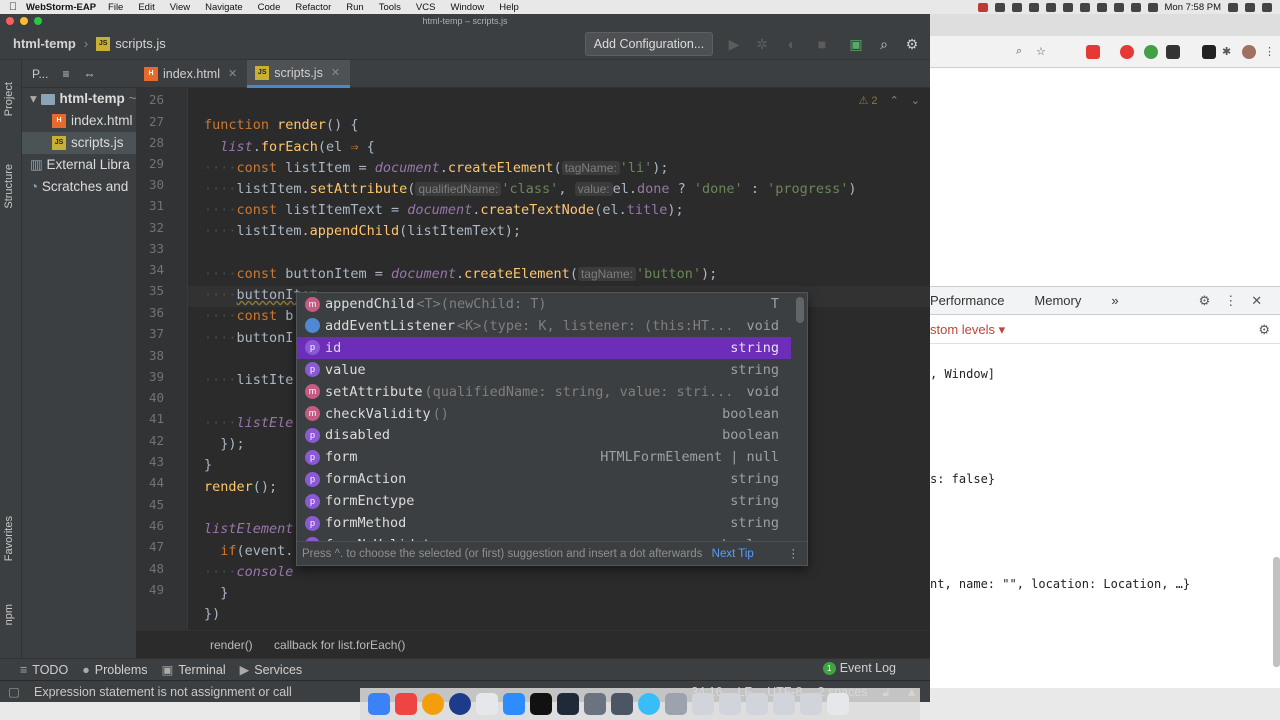 This screenshot has width=1280, height=720. Describe the element at coordinates (406, 704) in the screenshot. I see `calendar-icon` at that location.